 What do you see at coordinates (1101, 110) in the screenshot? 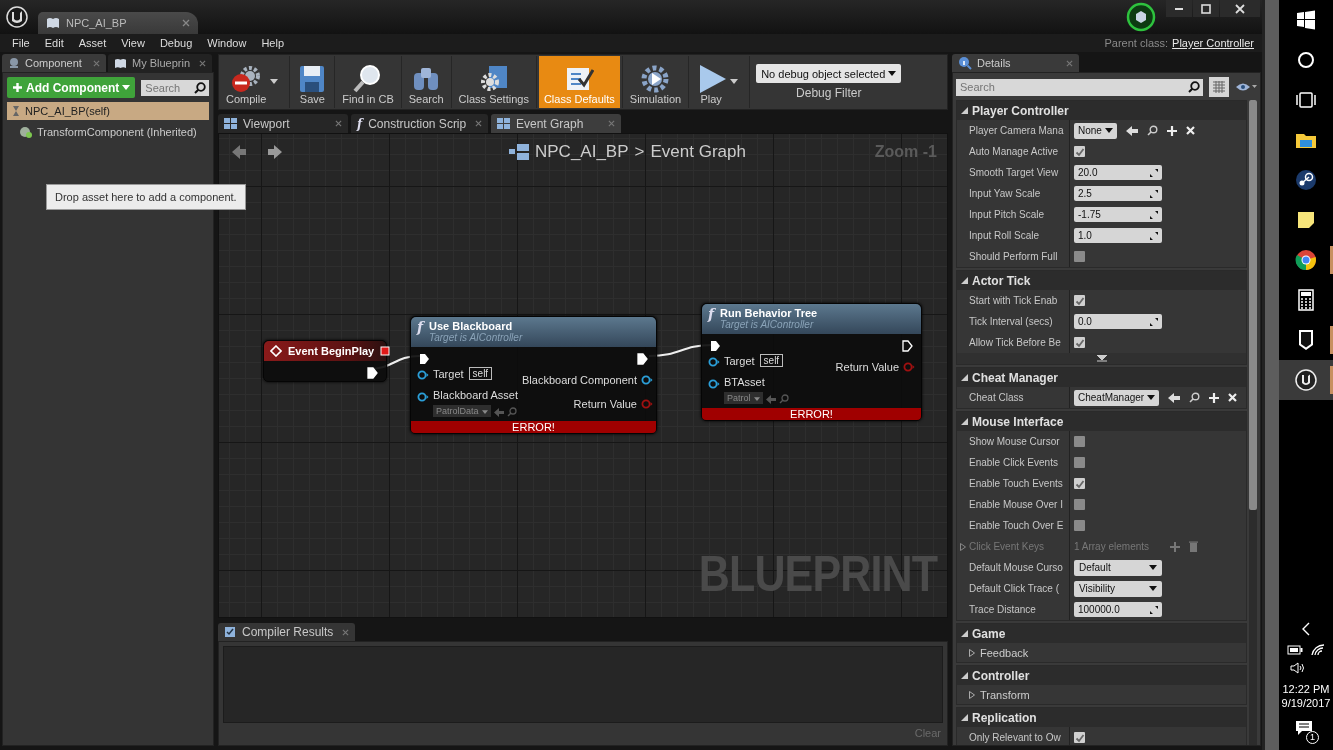
I see `section-header: Player Controller` at bounding box center [1101, 110].